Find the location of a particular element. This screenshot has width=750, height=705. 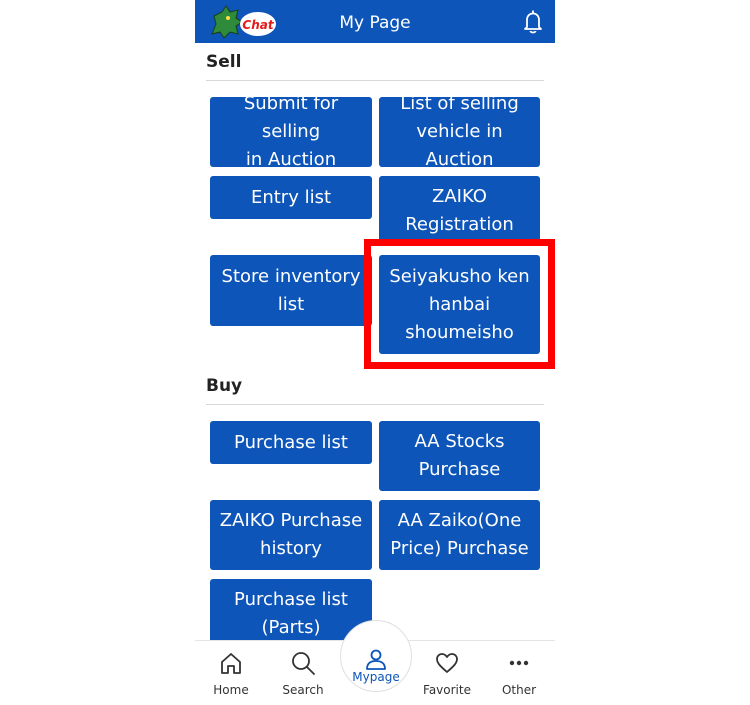

entry-list-button: Entry list is located at coordinates (291, 197).